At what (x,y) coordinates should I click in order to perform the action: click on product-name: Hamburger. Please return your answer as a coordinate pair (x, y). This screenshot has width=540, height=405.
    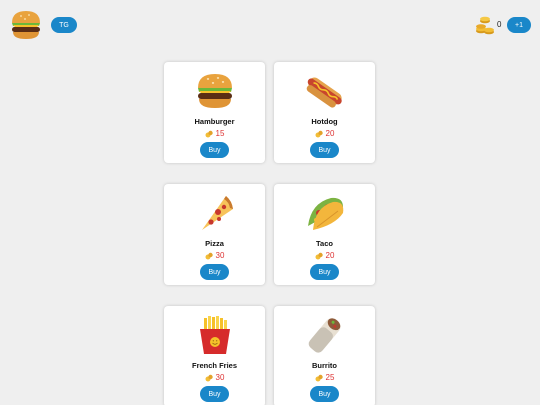
    Looking at the image, I should click on (214, 121).